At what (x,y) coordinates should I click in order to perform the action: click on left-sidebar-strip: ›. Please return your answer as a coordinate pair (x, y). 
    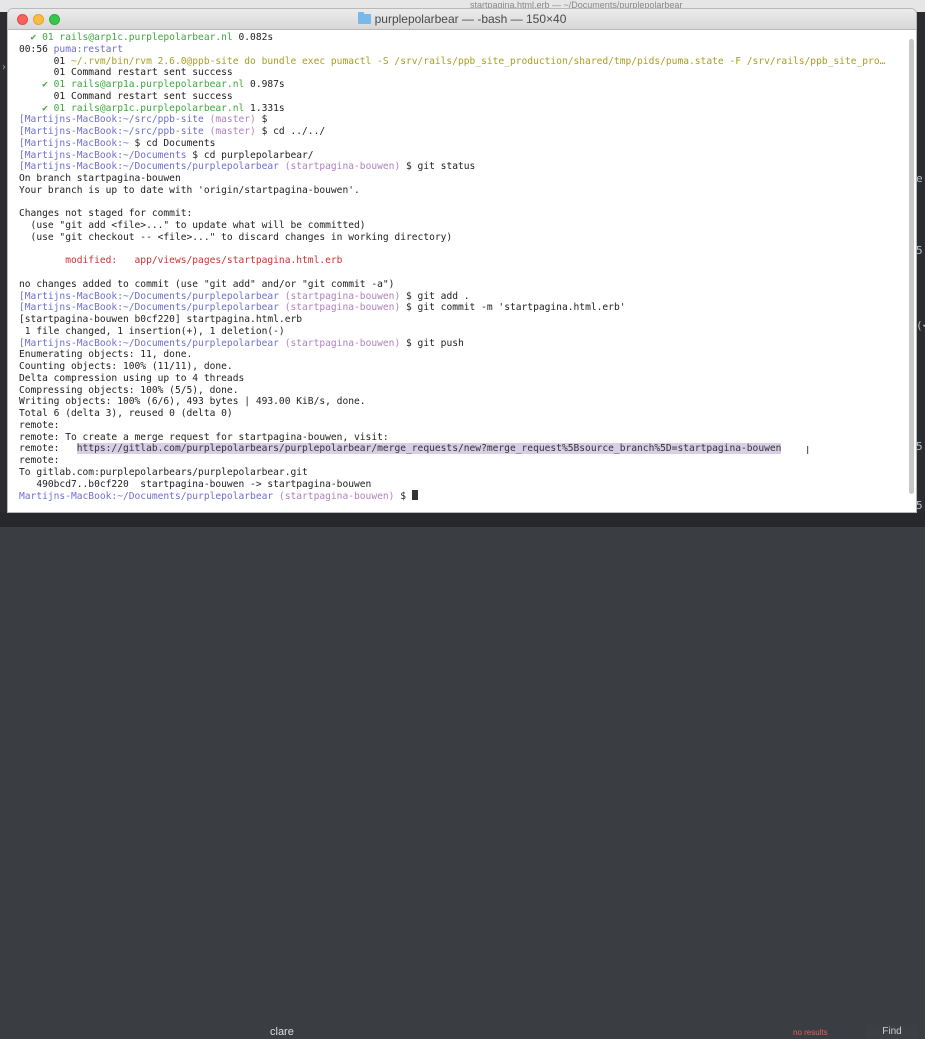
    Looking at the image, I should click on (4, 264).